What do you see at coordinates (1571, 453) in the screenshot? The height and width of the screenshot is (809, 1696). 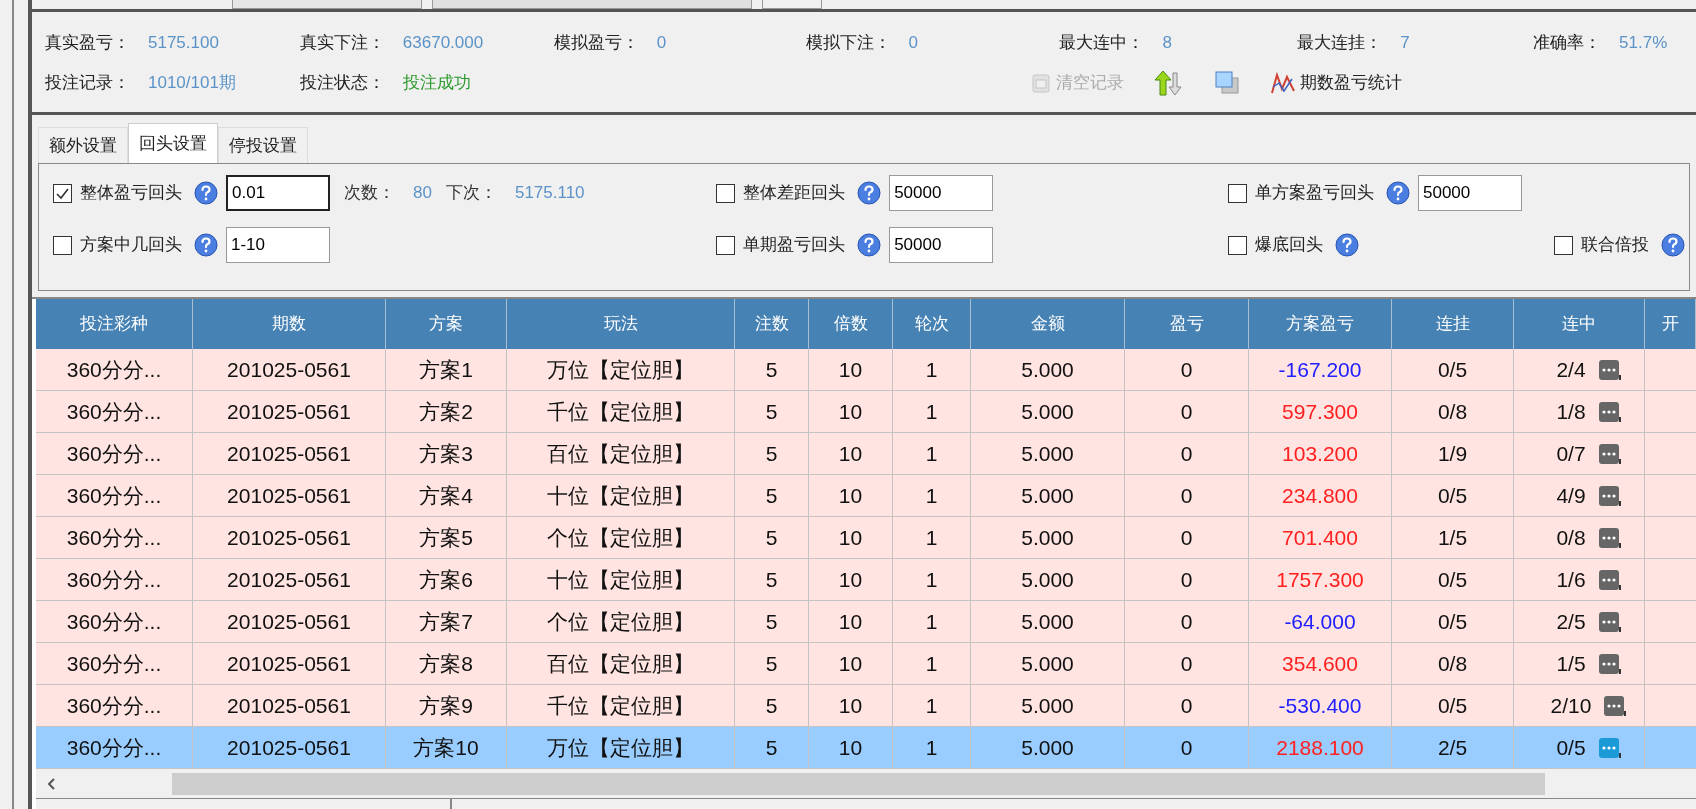 I see `table-cell-text: 0/7` at bounding box center [1571, 453].